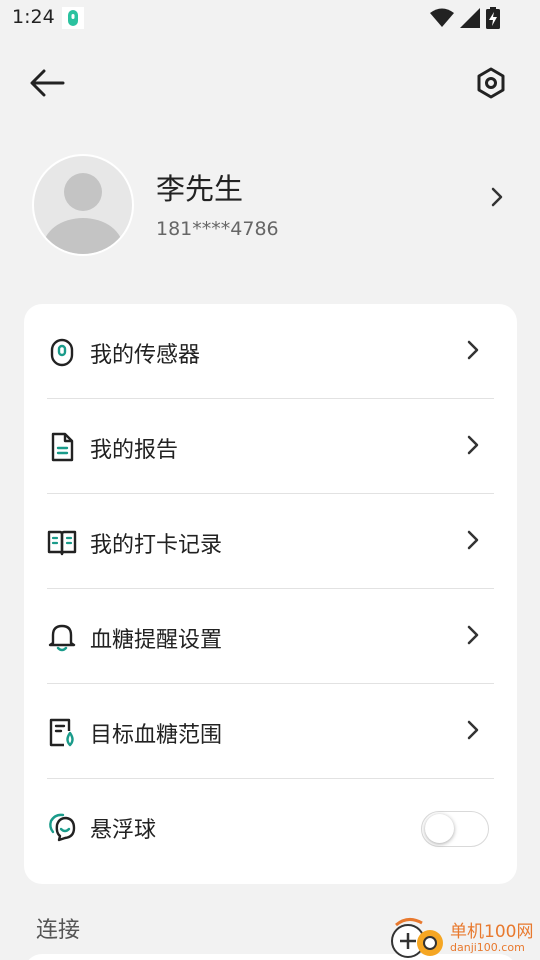  What do you see at coordinates (73, 20) in the screenshot?
I see `app-notification-icon` at bounding box center [73, 20].